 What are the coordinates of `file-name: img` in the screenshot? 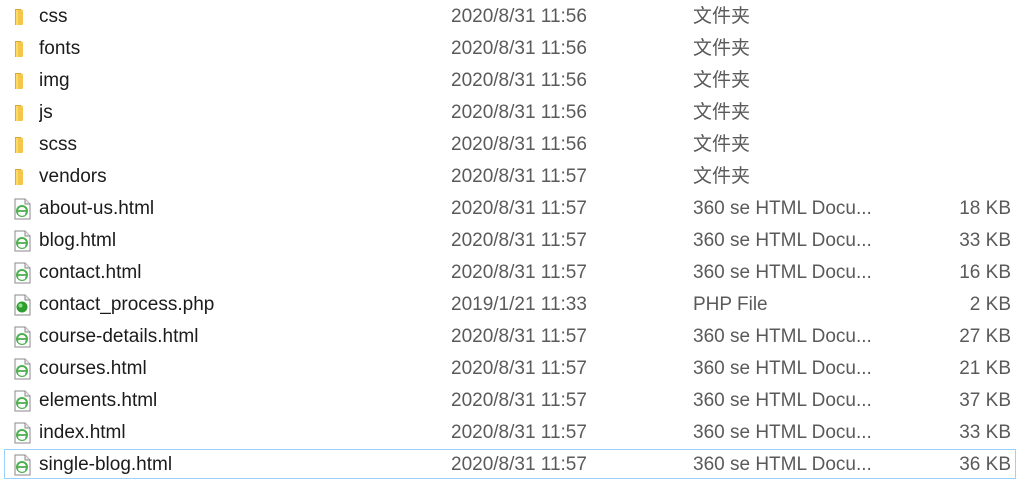 It's located at (54, 80).